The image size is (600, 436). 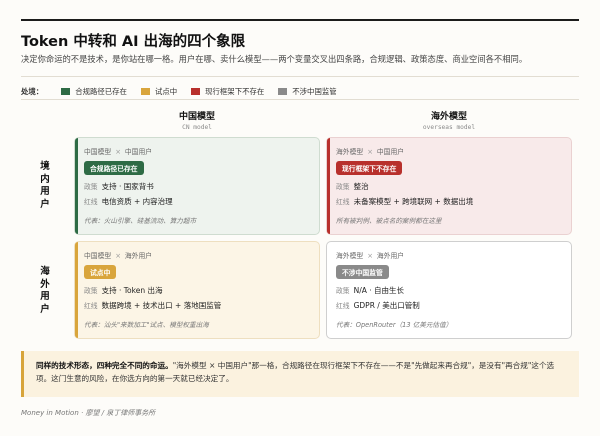 I want to click on column-subtitle: overseas model, so click(x=449, y=127).